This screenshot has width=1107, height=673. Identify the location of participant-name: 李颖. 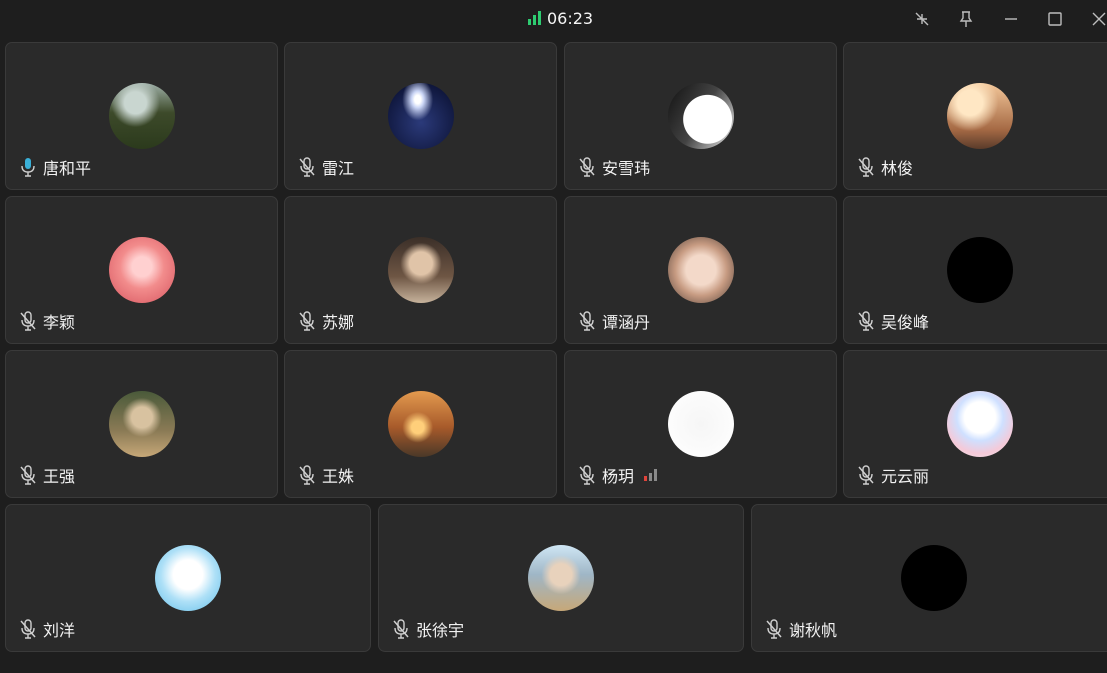
(59, 322).